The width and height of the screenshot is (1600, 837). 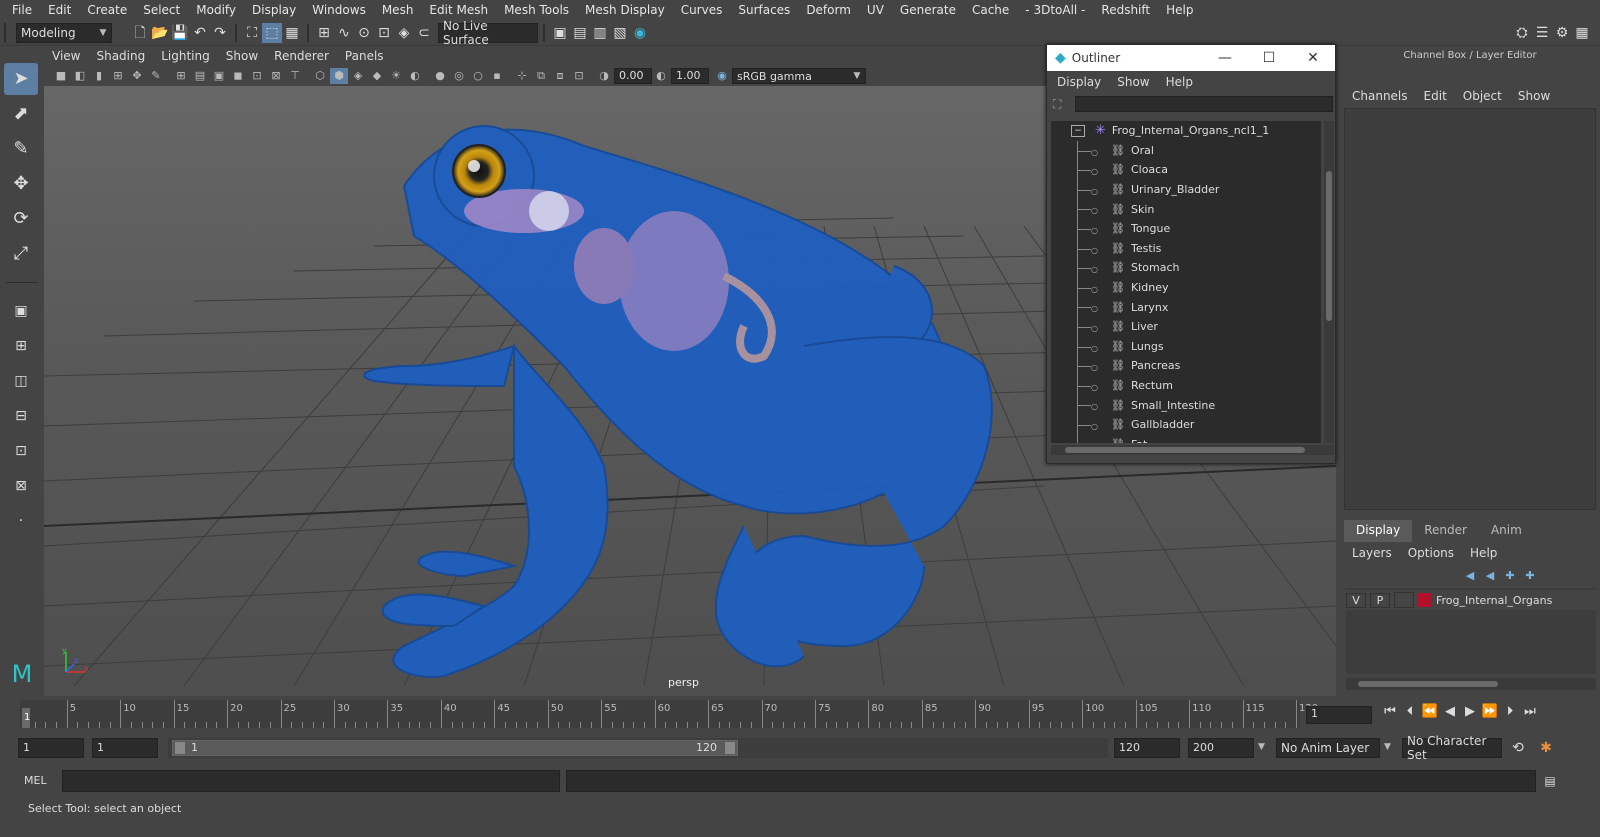 What do you see at coordinates (1470, 576) in the screenshot?
I see `move-layer-up-icon: ◀` at bounding box center [1470, 576].